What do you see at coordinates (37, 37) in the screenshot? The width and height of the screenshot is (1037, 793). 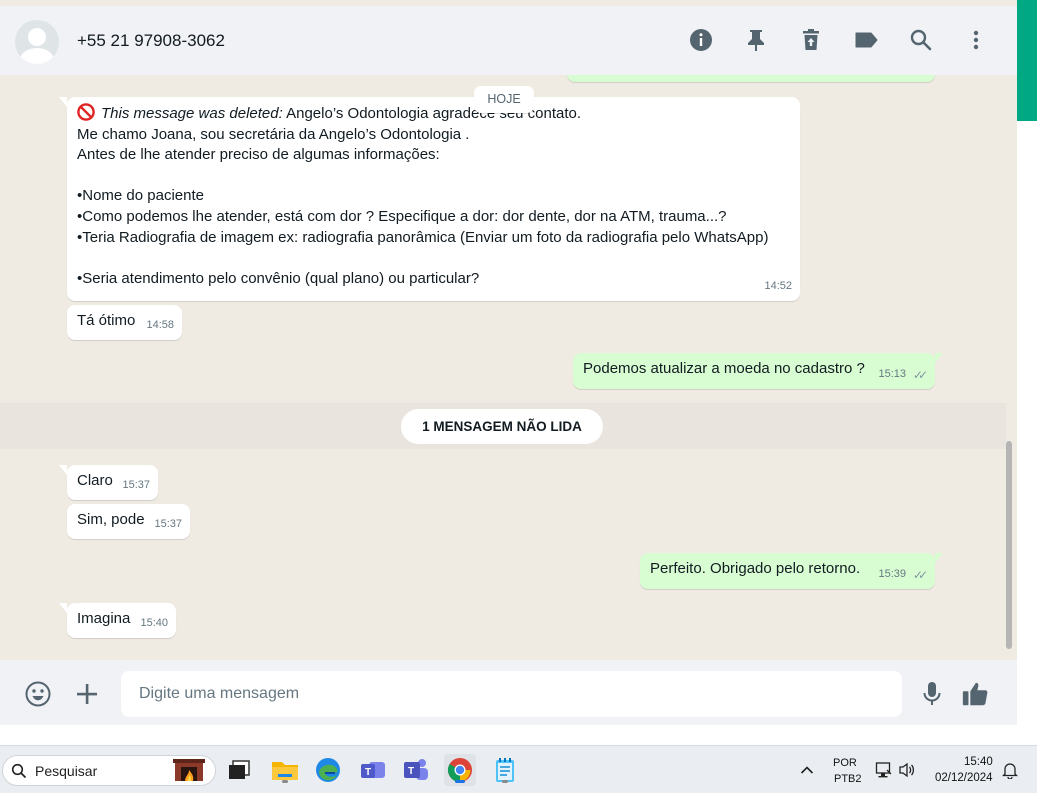 I see `avatar-head-shape` at bounding box center [37, 37].